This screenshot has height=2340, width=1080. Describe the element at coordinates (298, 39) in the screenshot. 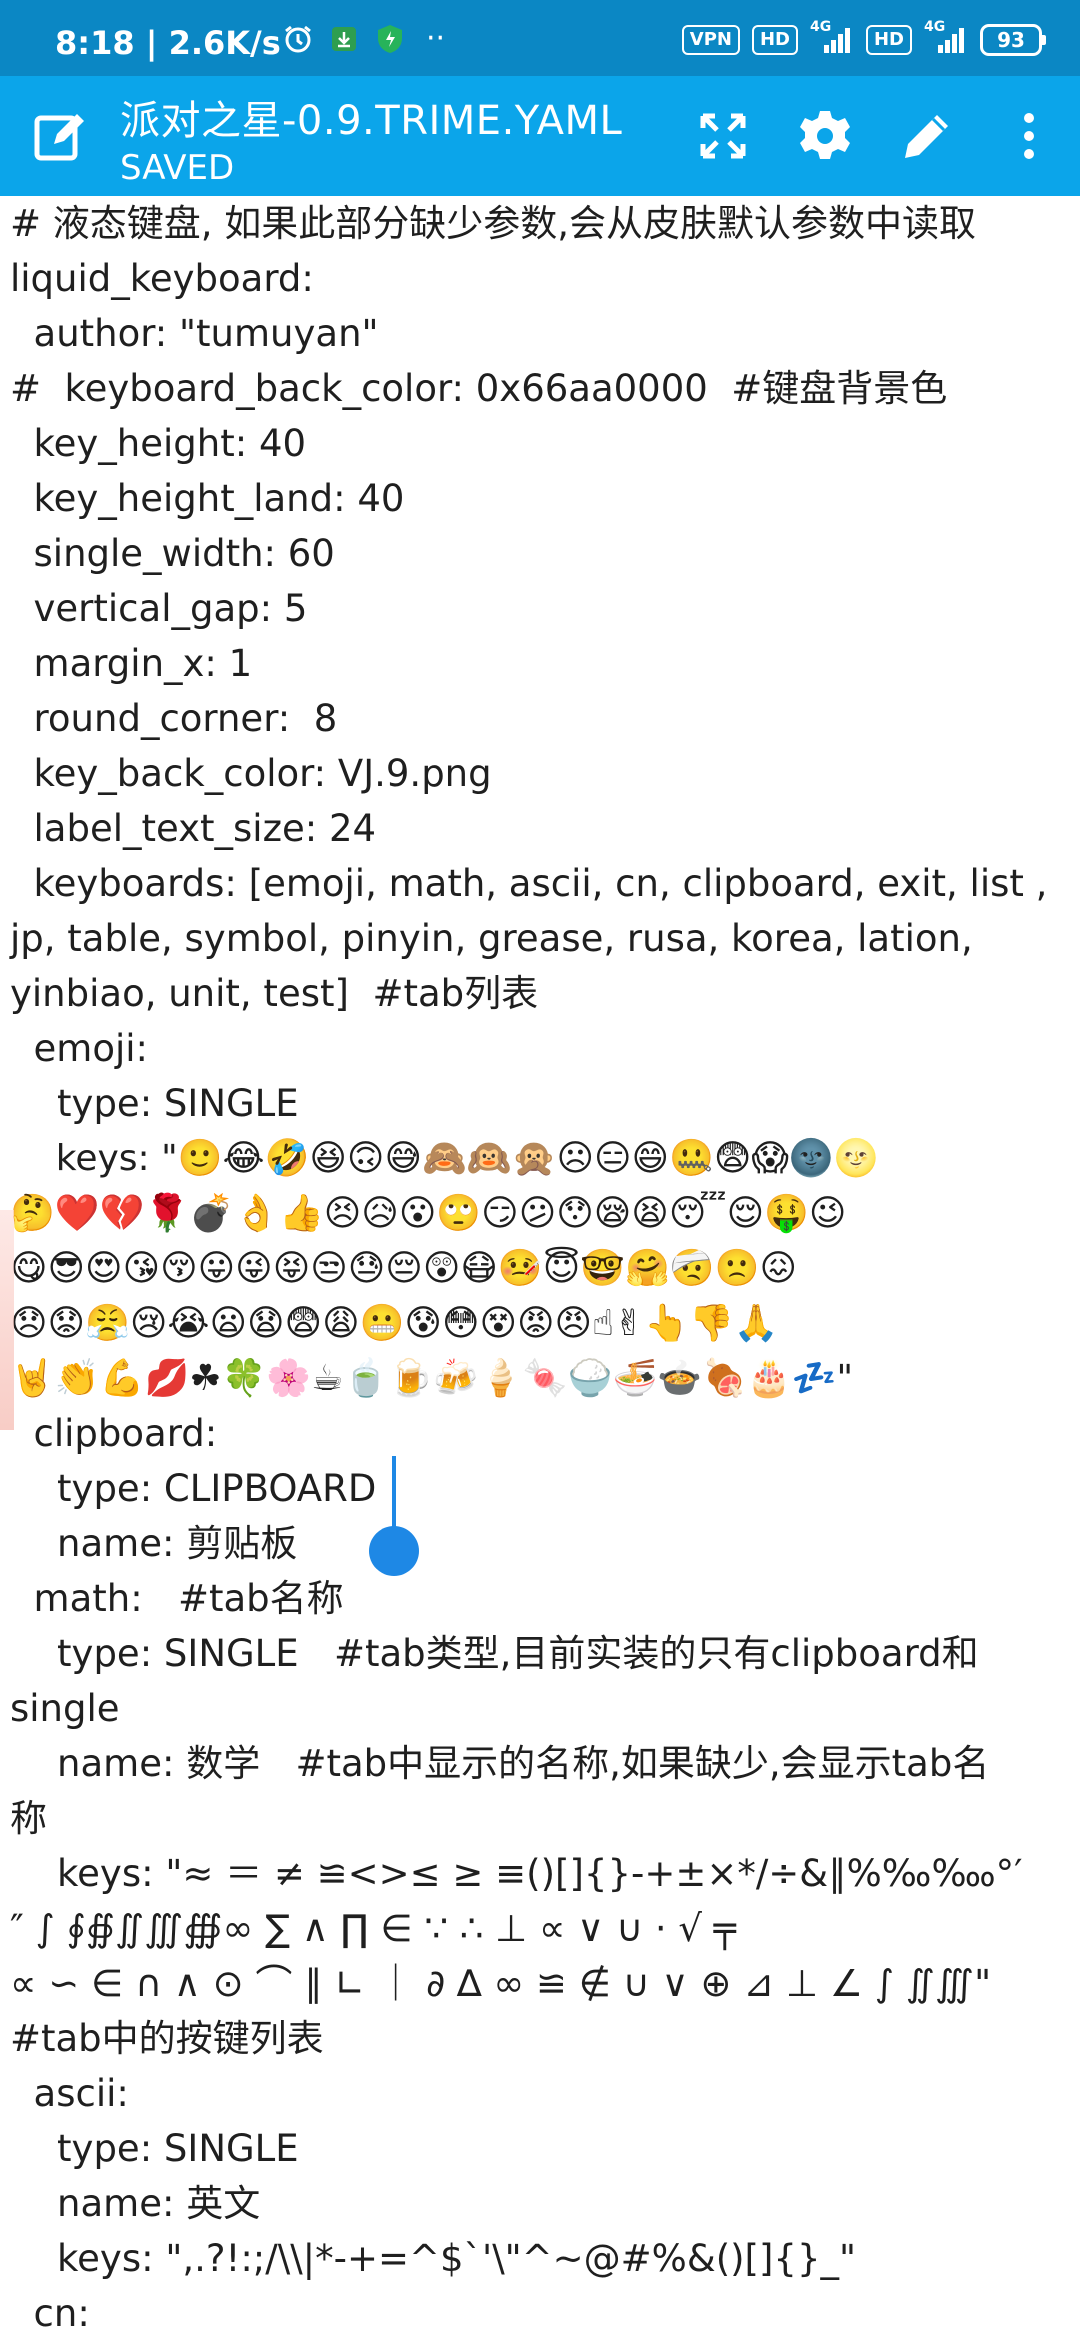

I see `alarm-icon` at that location.